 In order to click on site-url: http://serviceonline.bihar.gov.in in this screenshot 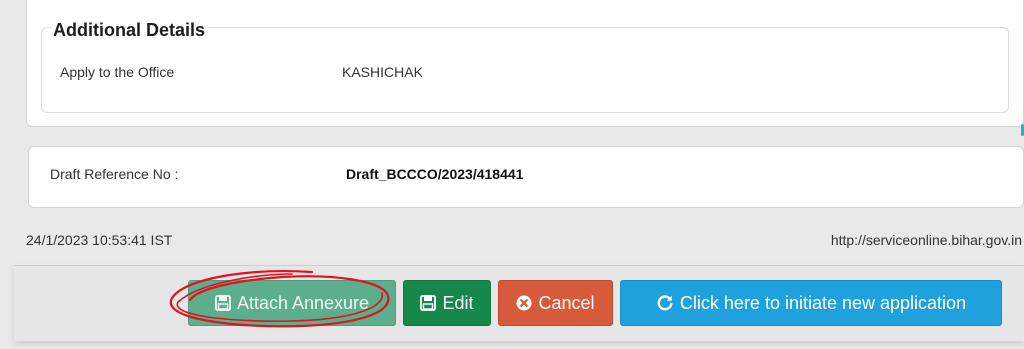, I will do `click(926, 240)`.